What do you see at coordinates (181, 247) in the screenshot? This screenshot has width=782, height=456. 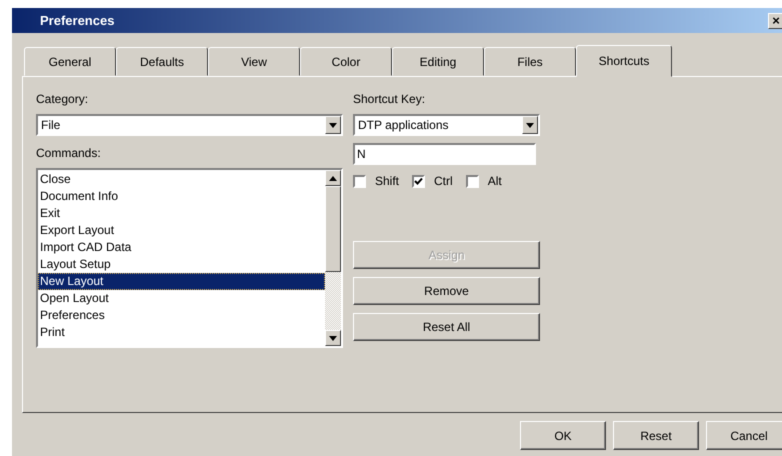 I see `list-item: Import CAD Data` at bounding box center [181, 247].